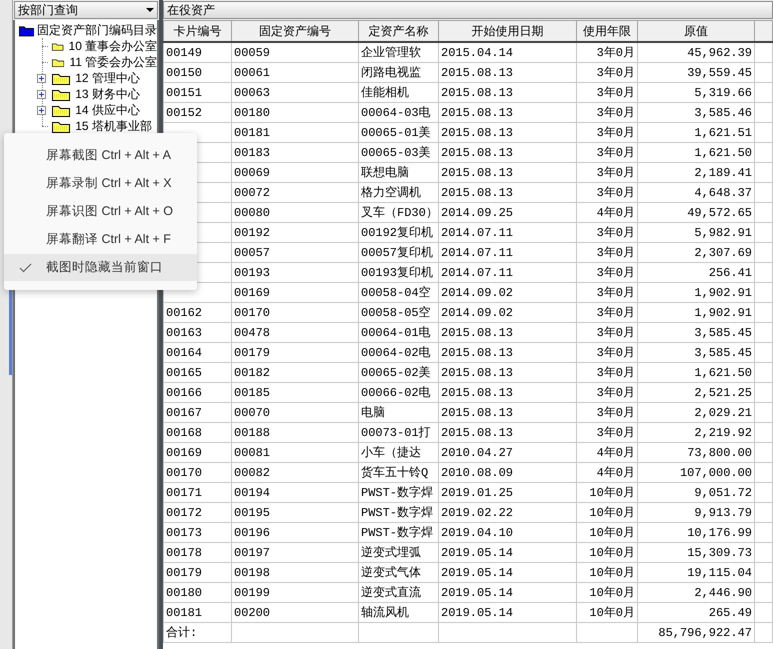  I want to click on check-icon, so click(25, 267).